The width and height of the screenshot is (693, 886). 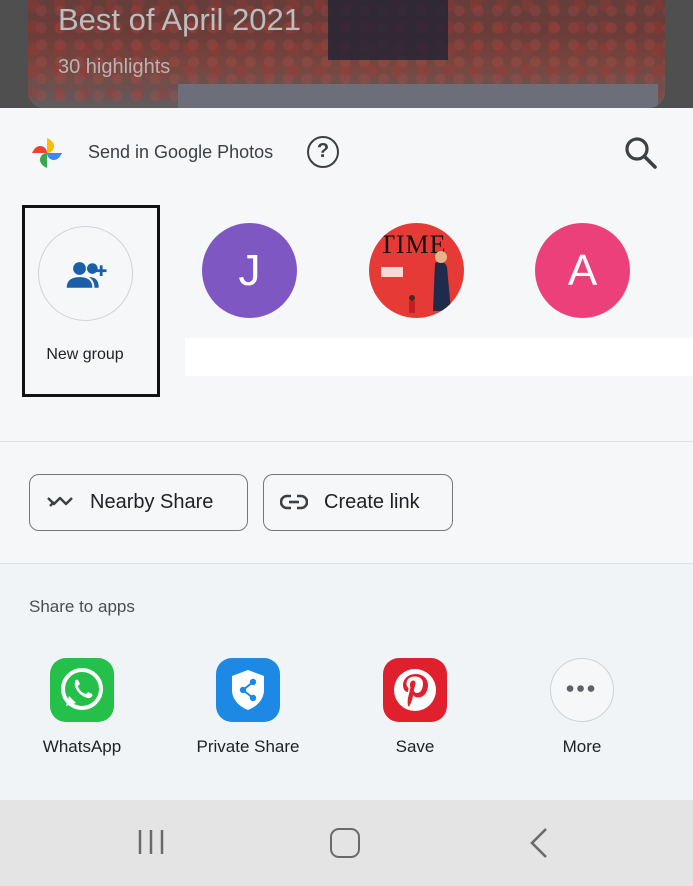 What do you see at coordinates (82, 746) in the screenshot?
I see `app-label: WhatsApp` at bounding box center [82, 746].